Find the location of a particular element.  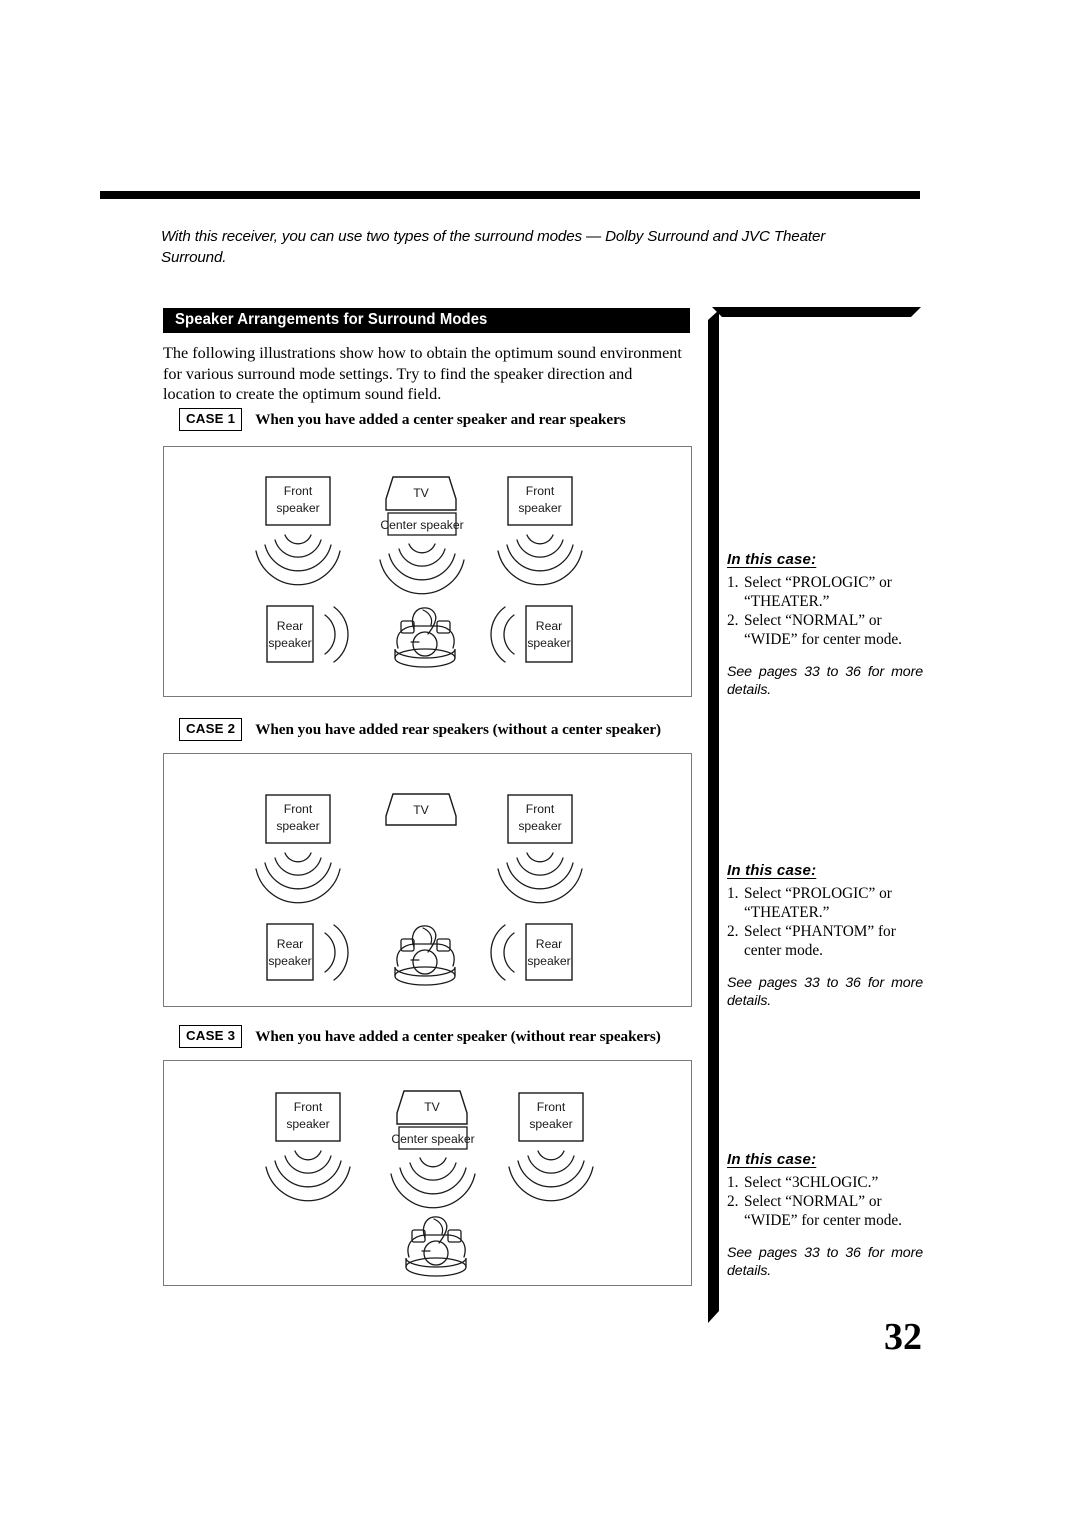

case-3-note-heading: In this case: is located at coordinates (772, 1159).